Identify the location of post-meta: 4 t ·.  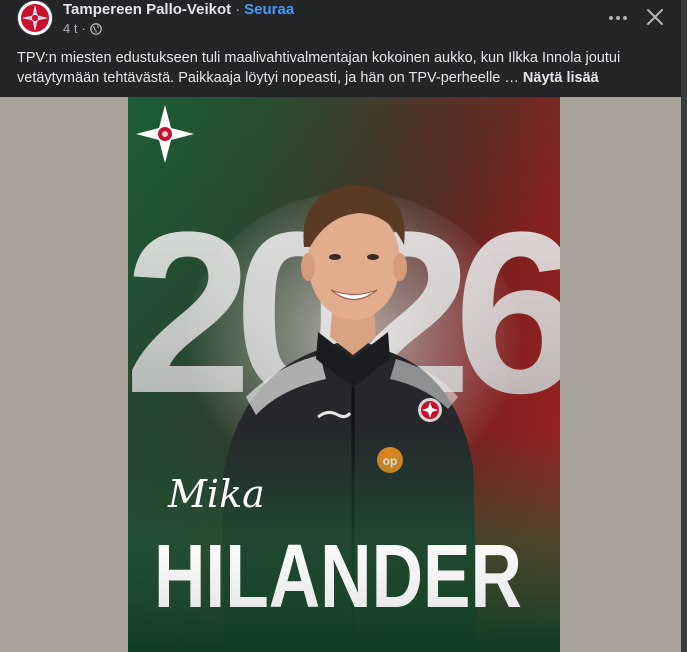
(82, 28).